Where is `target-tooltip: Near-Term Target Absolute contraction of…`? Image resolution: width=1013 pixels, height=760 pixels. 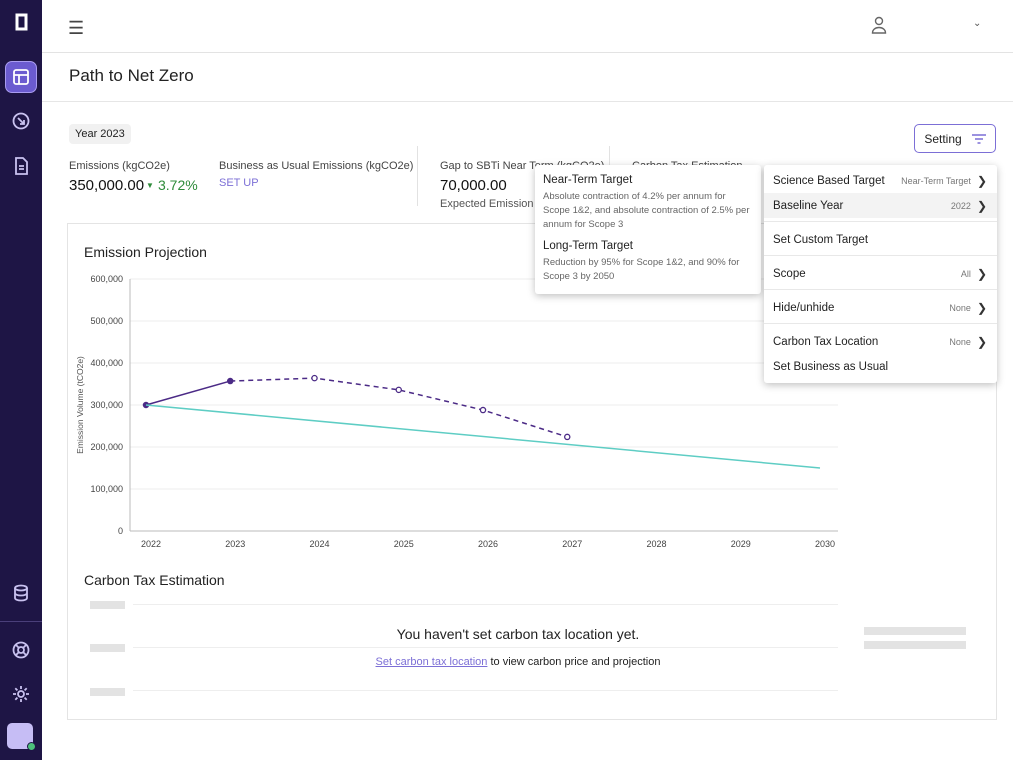
target-tooltip: Near-Term Target Absolute contraction of… is located at coordinates (648, 229).